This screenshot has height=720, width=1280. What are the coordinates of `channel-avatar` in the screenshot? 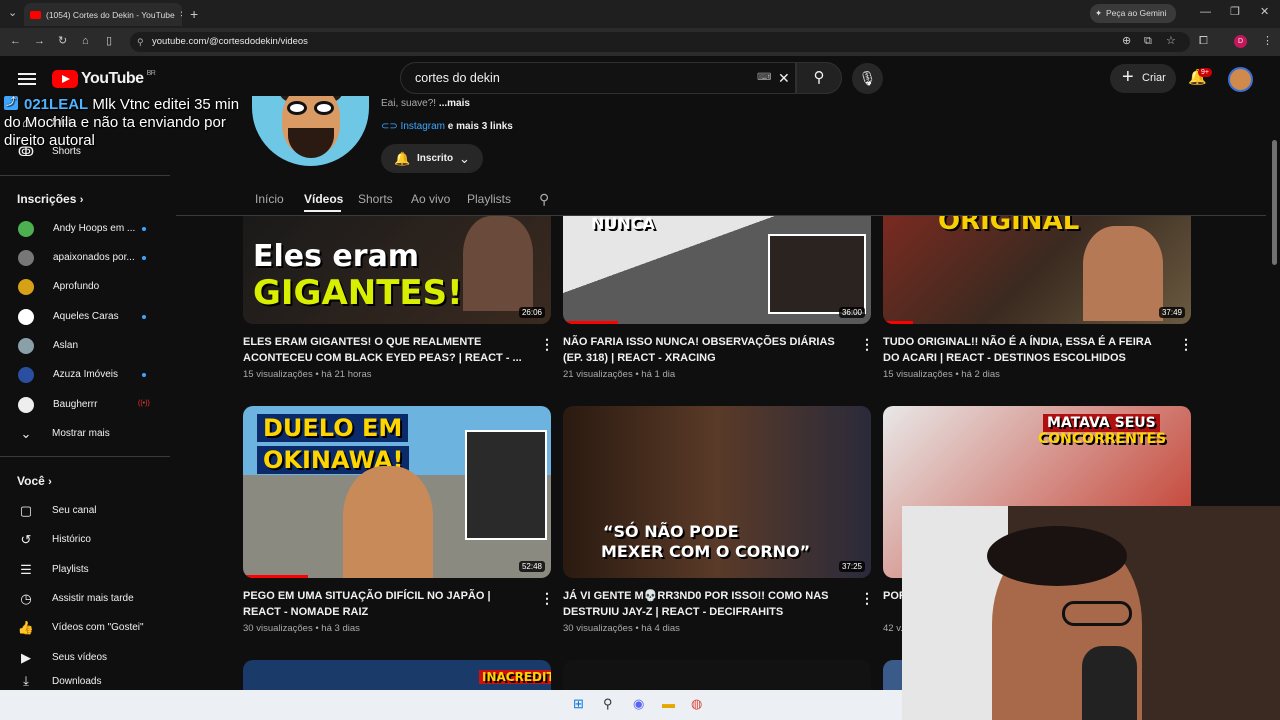 It's located at (26, 316).